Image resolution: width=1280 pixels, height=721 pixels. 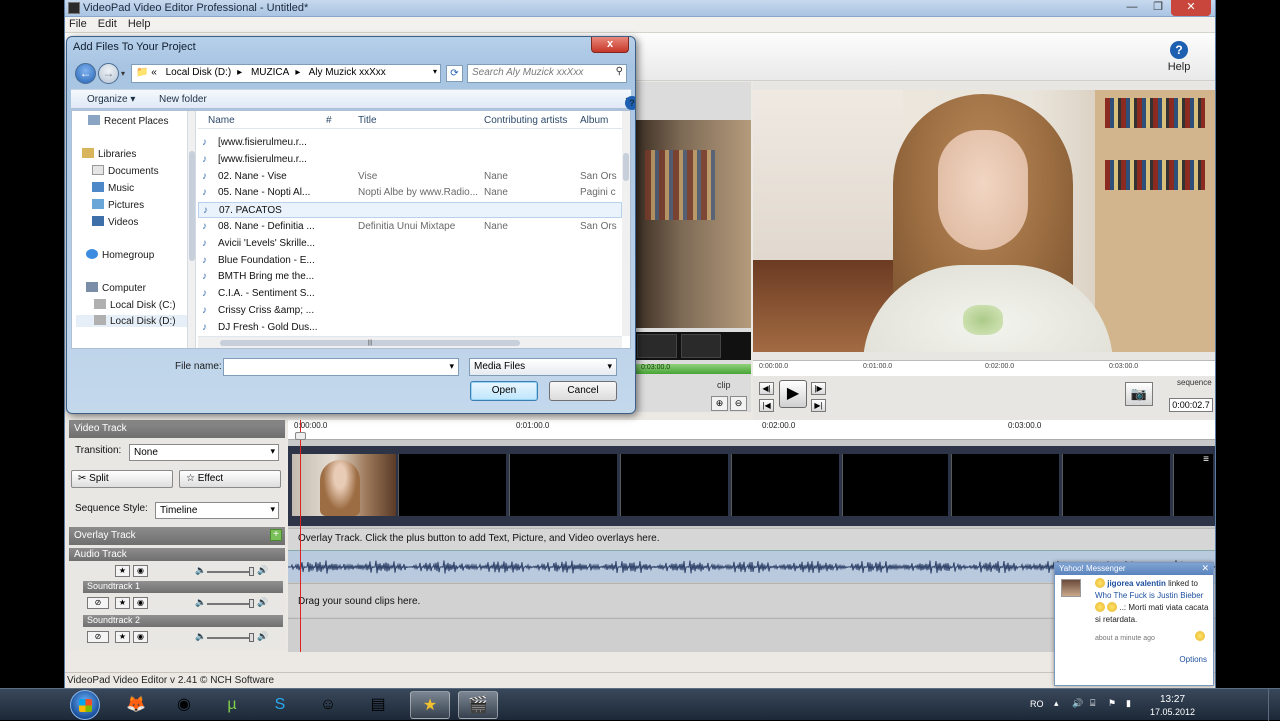 I want to click on breadcrumb-muzica: MUZICA, so click(x=270, y=72).